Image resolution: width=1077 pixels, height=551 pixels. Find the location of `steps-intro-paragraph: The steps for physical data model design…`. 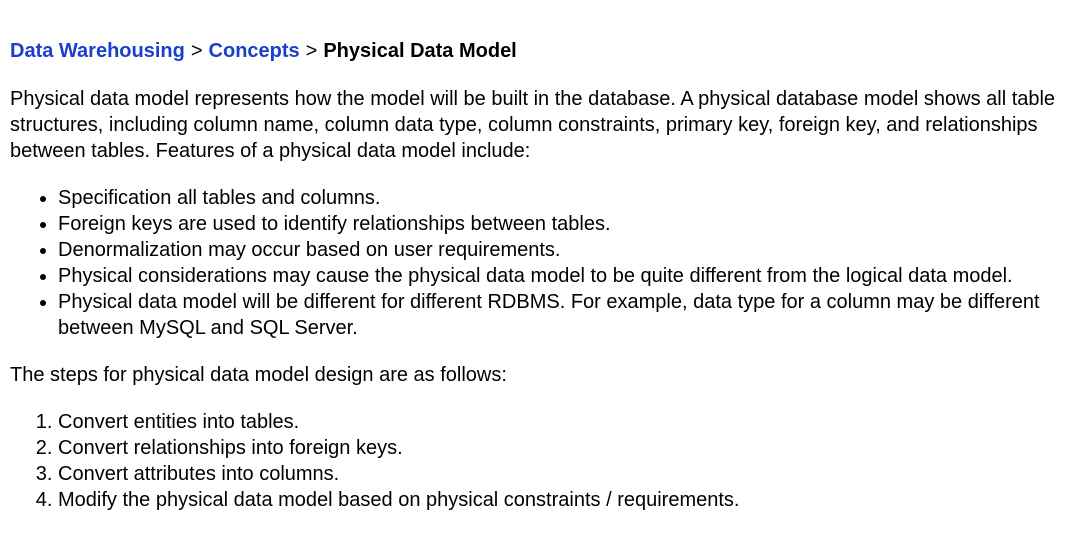

steps-intro-paragraph: The steps for physical data model design… is located at coordinates (258, 375).